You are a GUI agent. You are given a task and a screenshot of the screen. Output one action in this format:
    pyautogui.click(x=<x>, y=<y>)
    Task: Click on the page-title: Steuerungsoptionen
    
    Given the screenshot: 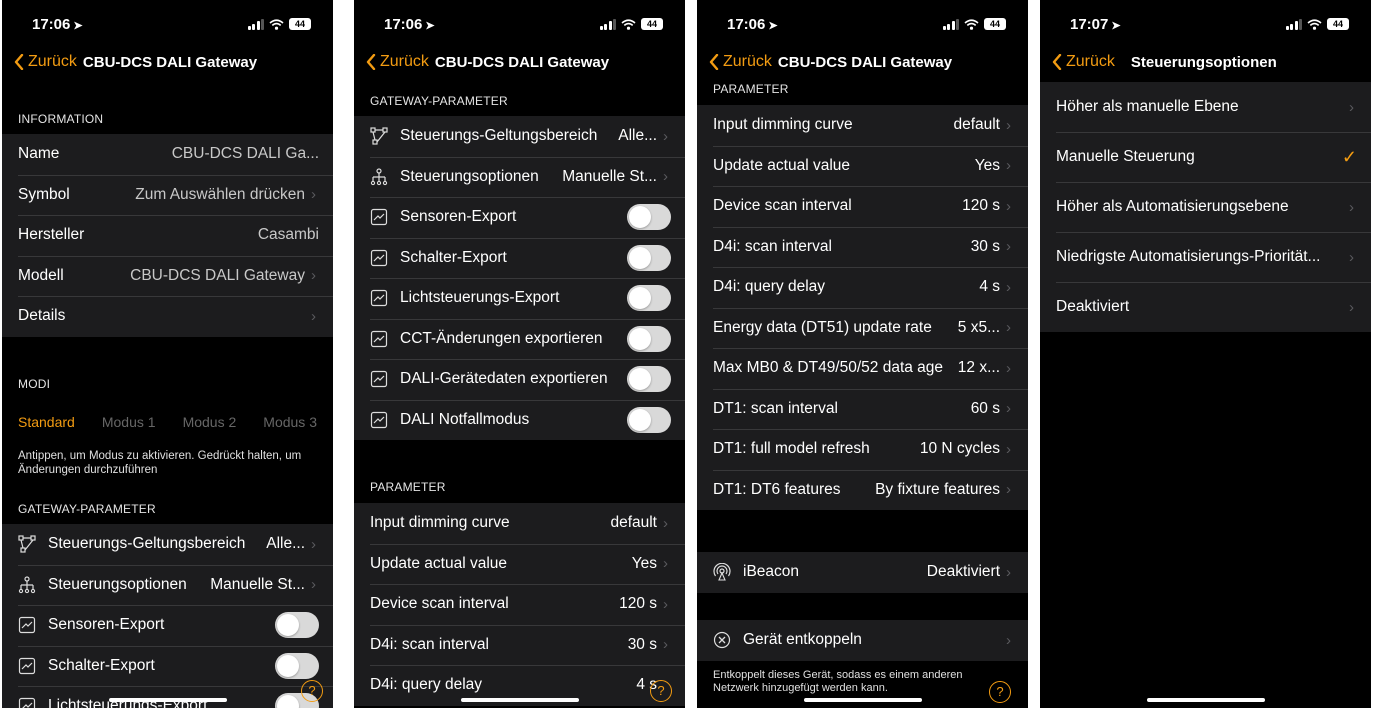 What is the action you would take?
    pyautogui.click(x=1203, y=62)
    